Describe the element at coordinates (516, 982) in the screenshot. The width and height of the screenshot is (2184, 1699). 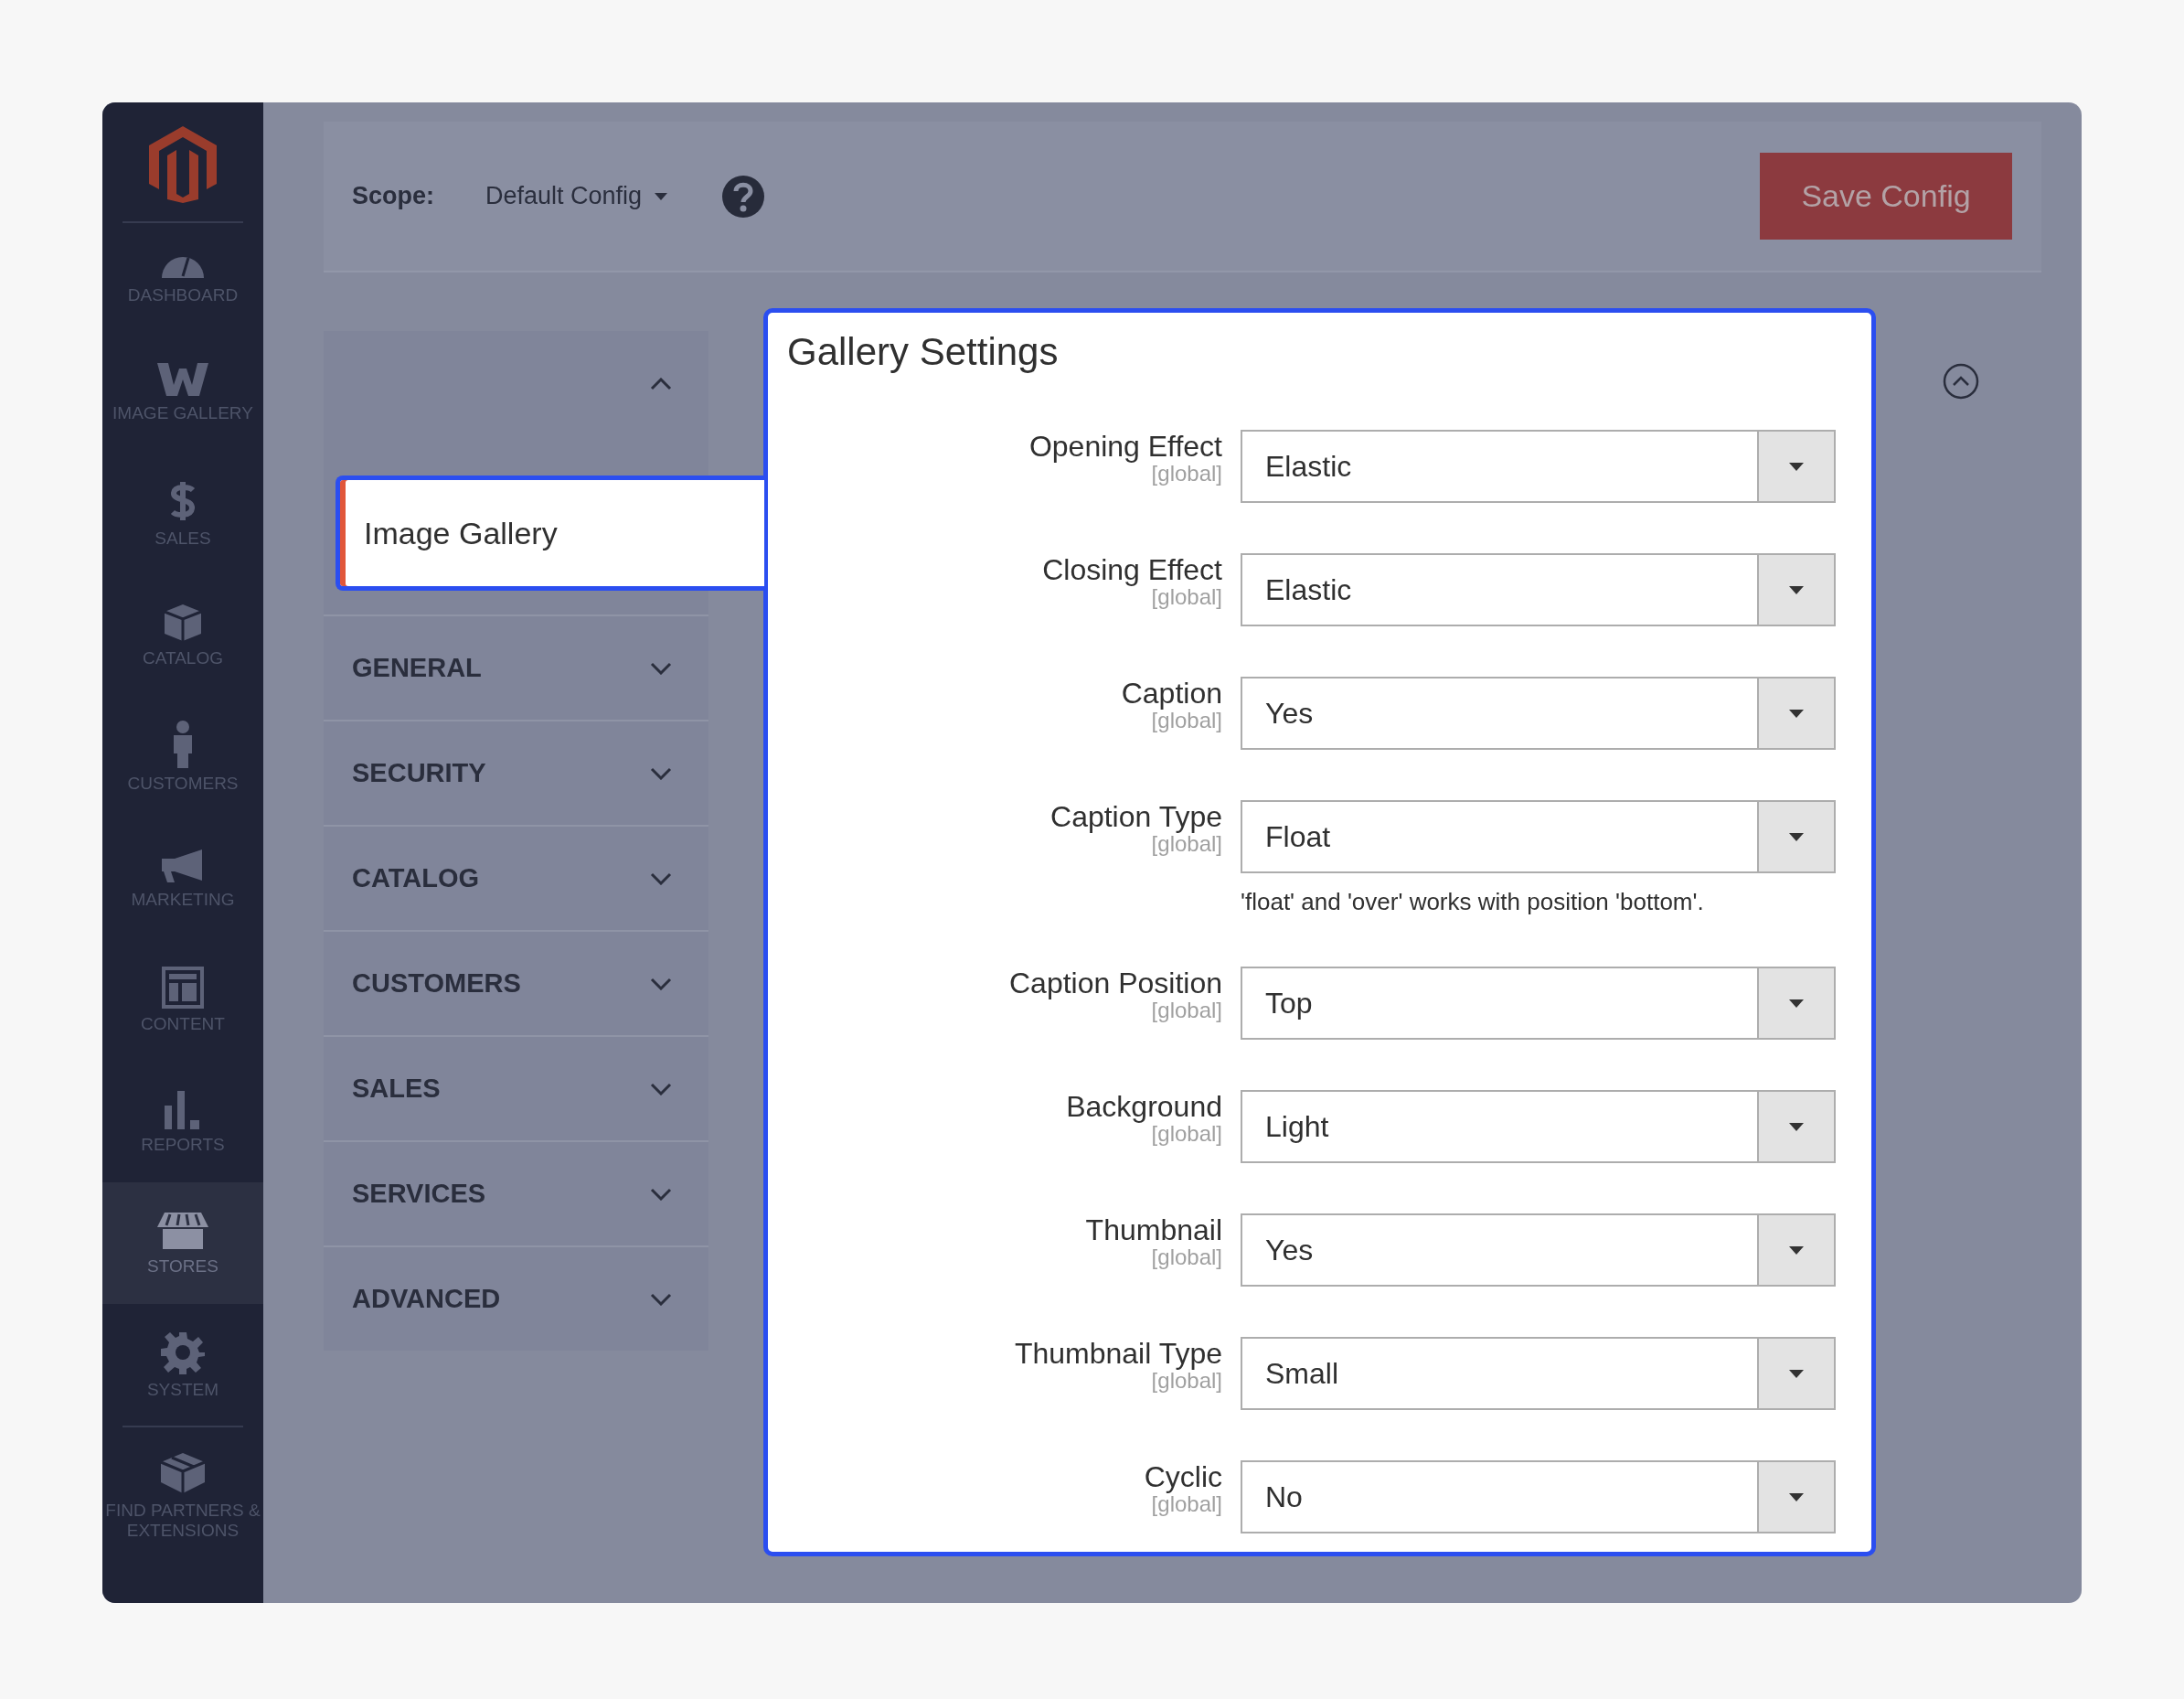
I see `nav-section: CUSTOMERS` at that location.